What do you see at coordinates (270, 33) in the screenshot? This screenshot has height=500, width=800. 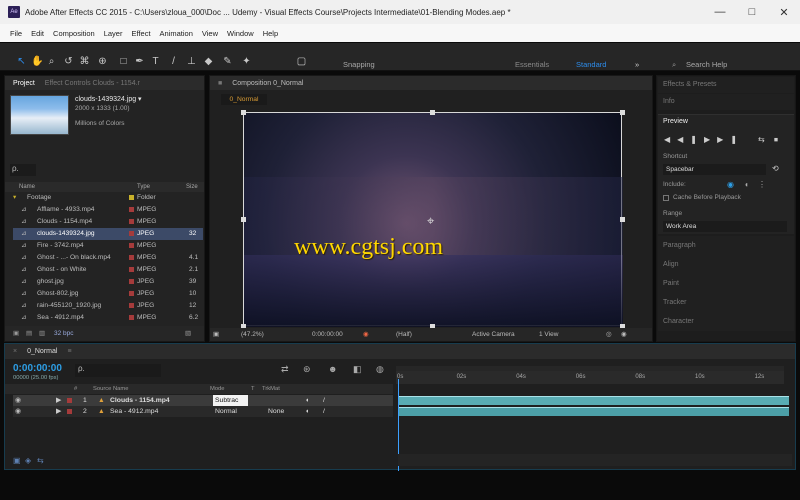 I see `menu-help: Help` at bounding box center [270, 33].